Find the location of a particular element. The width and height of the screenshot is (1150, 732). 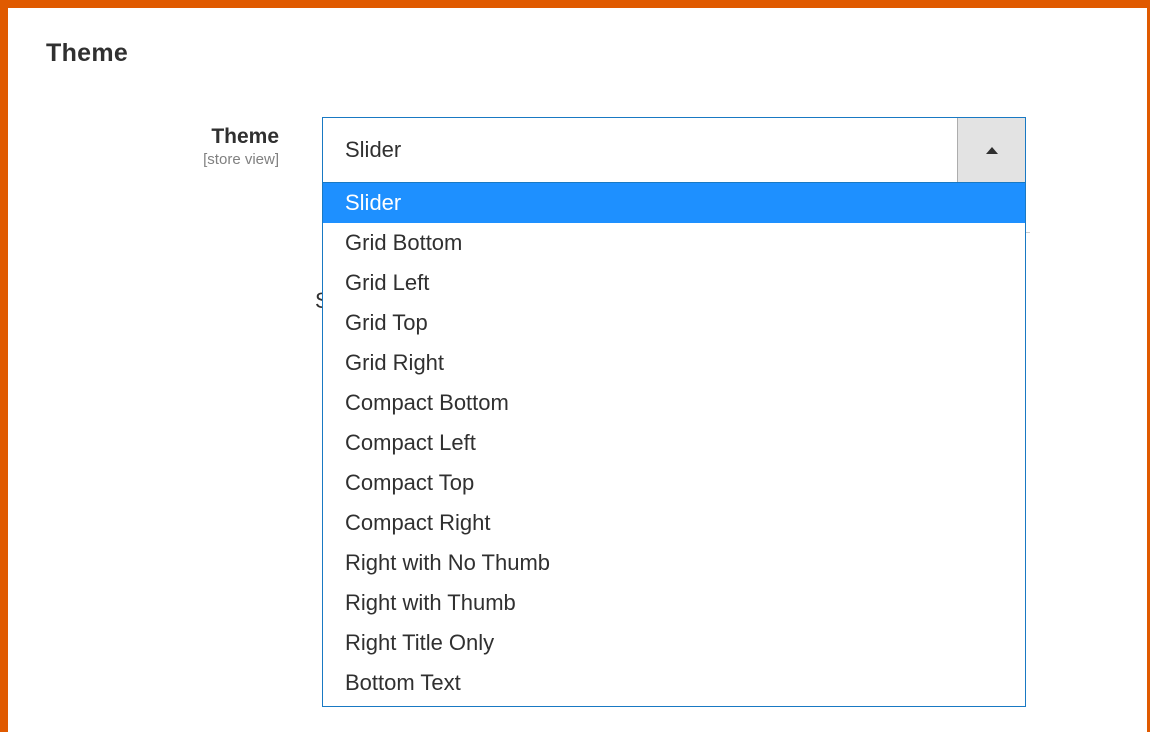

theme-select: Slider is located at coordinates (674, 150).